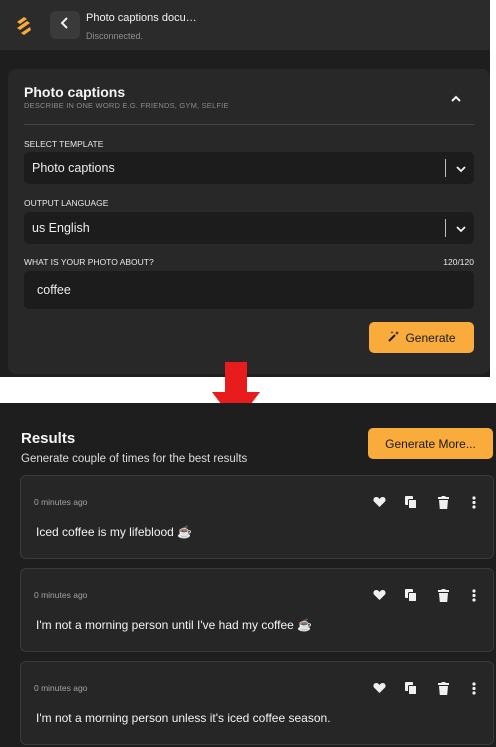 The image size is (496, 747). I want to click on template-select: Photo captions, so click(249, 168).